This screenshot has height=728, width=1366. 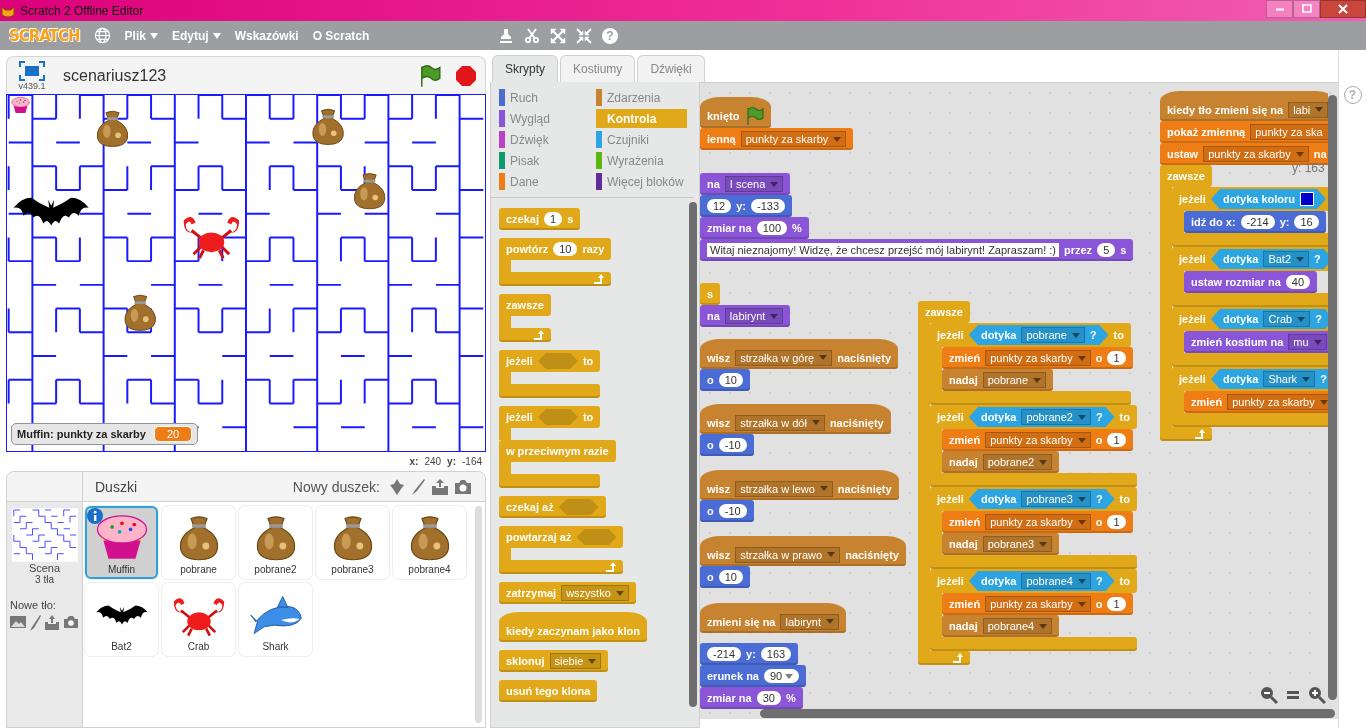 I want to click on code-block: nadaj pobrane2, so click(x=1001, y=462).